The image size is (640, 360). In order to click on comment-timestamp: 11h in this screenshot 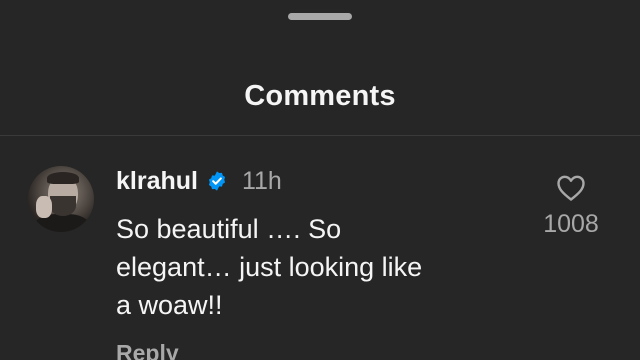, I will do `click(261, 180)`.